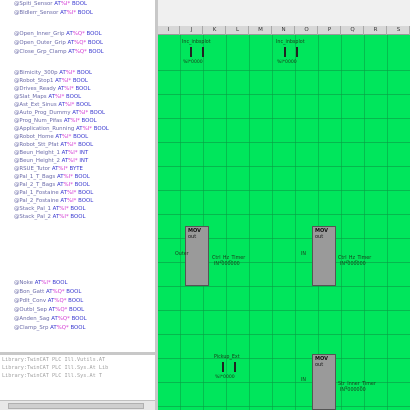  What do you see at coordinates (55, 368) in the screenshot?
I see `output-line: Library:TwinCAT PLC Ill.Sys.At Lib` at bounding box center [55, 368].